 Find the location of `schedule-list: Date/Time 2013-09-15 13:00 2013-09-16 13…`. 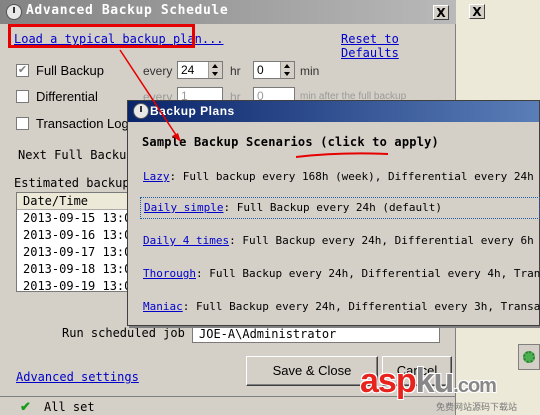

schedule-list: Date/Time 2013-09-15 13:00 2013-09-16 13… is located at coordinates (79, 242).